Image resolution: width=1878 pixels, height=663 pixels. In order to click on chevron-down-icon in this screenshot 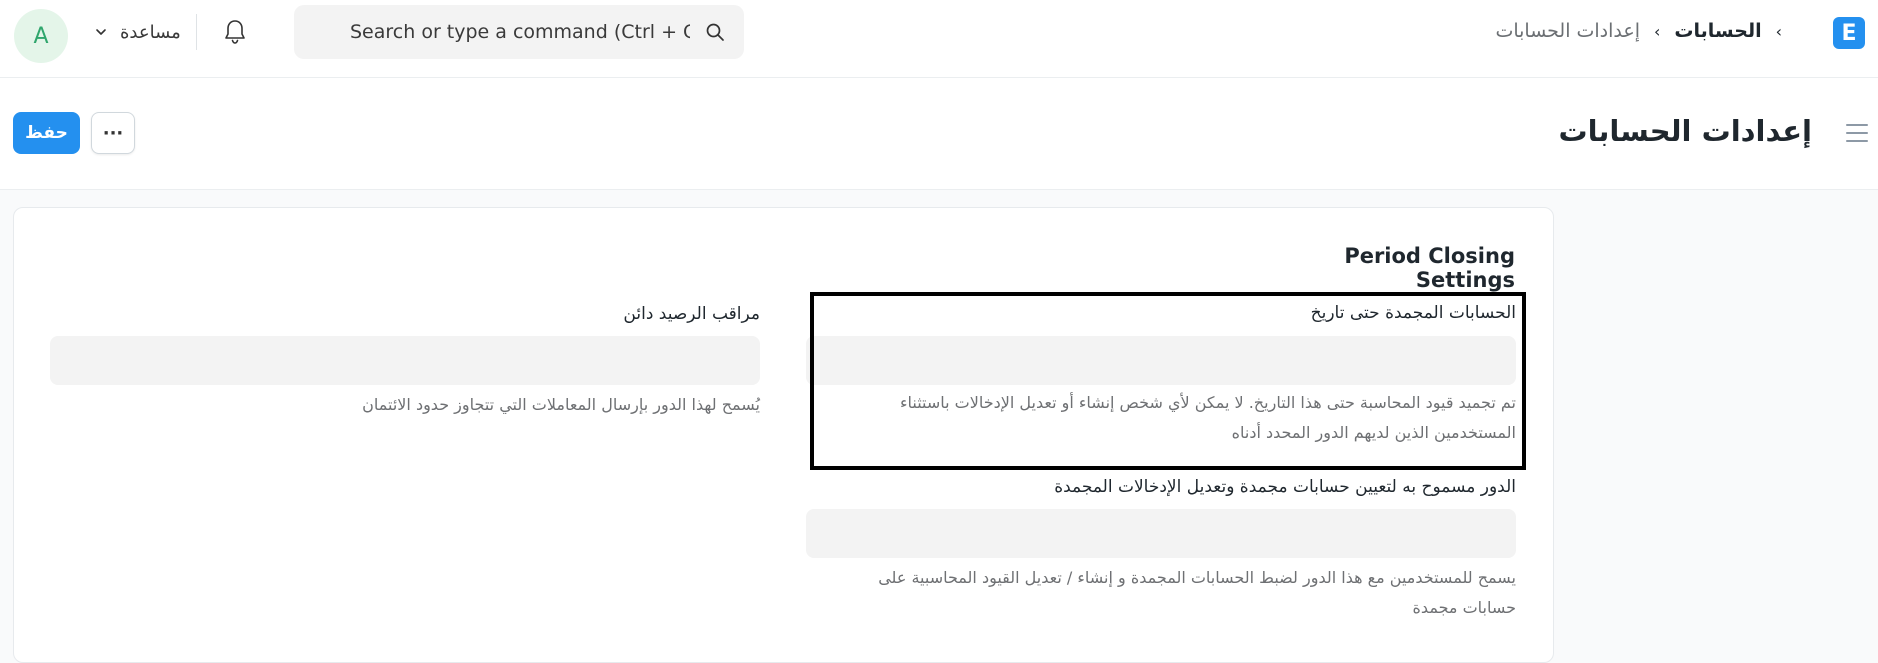, I will do `click(101, 32)`.